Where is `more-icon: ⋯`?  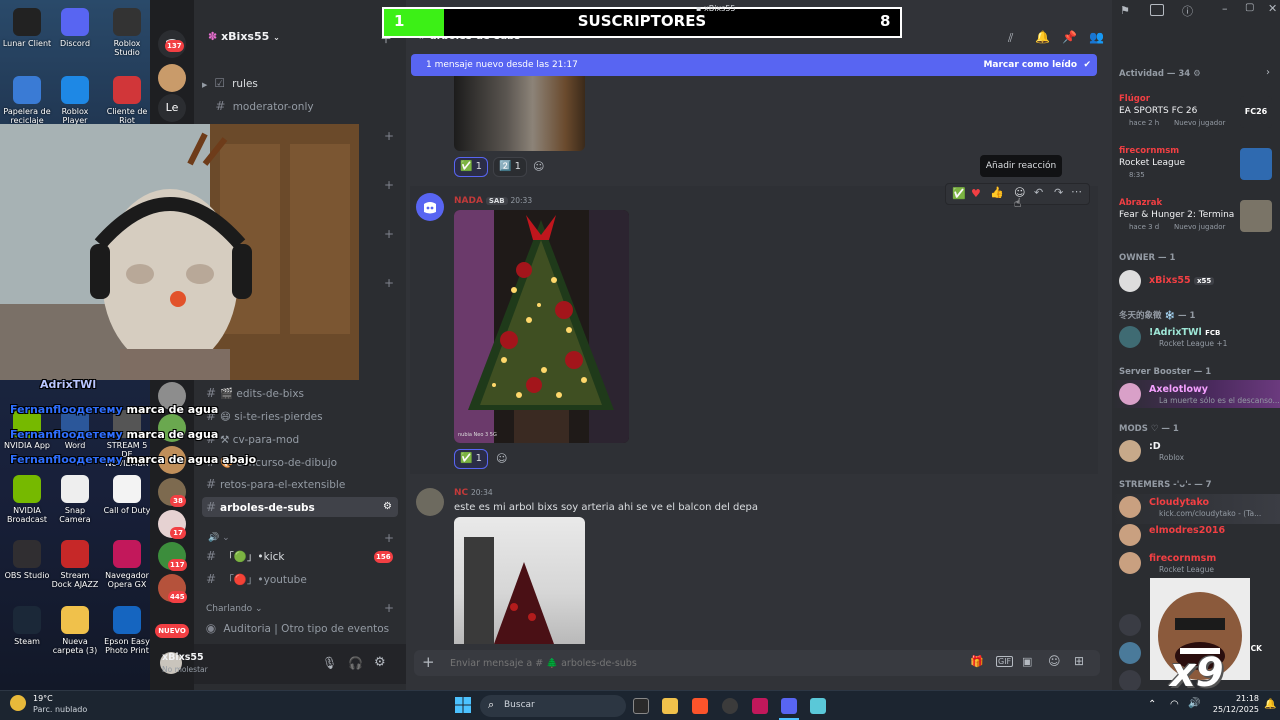
more-icon: ⋯ is located at coordinates (1076, 191).